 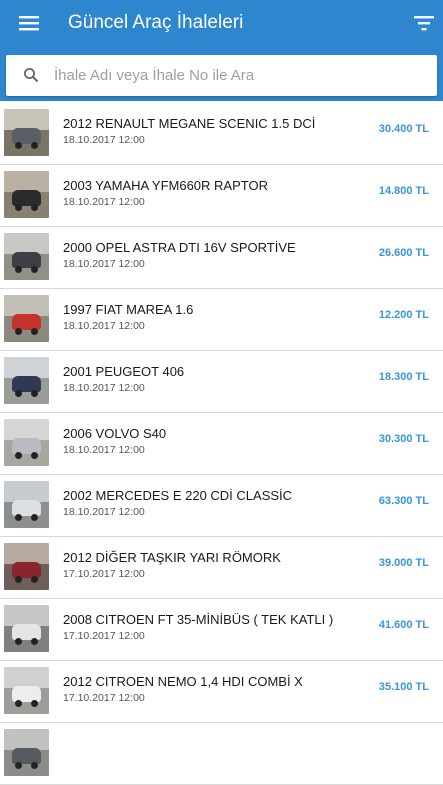 What do you see at coordinates (179, 247) in the screenshot?
I see `vehicle-name: 2000 OPEL ASTRA DTI 16V SPORTİVE` at bounding box center [179, 247].